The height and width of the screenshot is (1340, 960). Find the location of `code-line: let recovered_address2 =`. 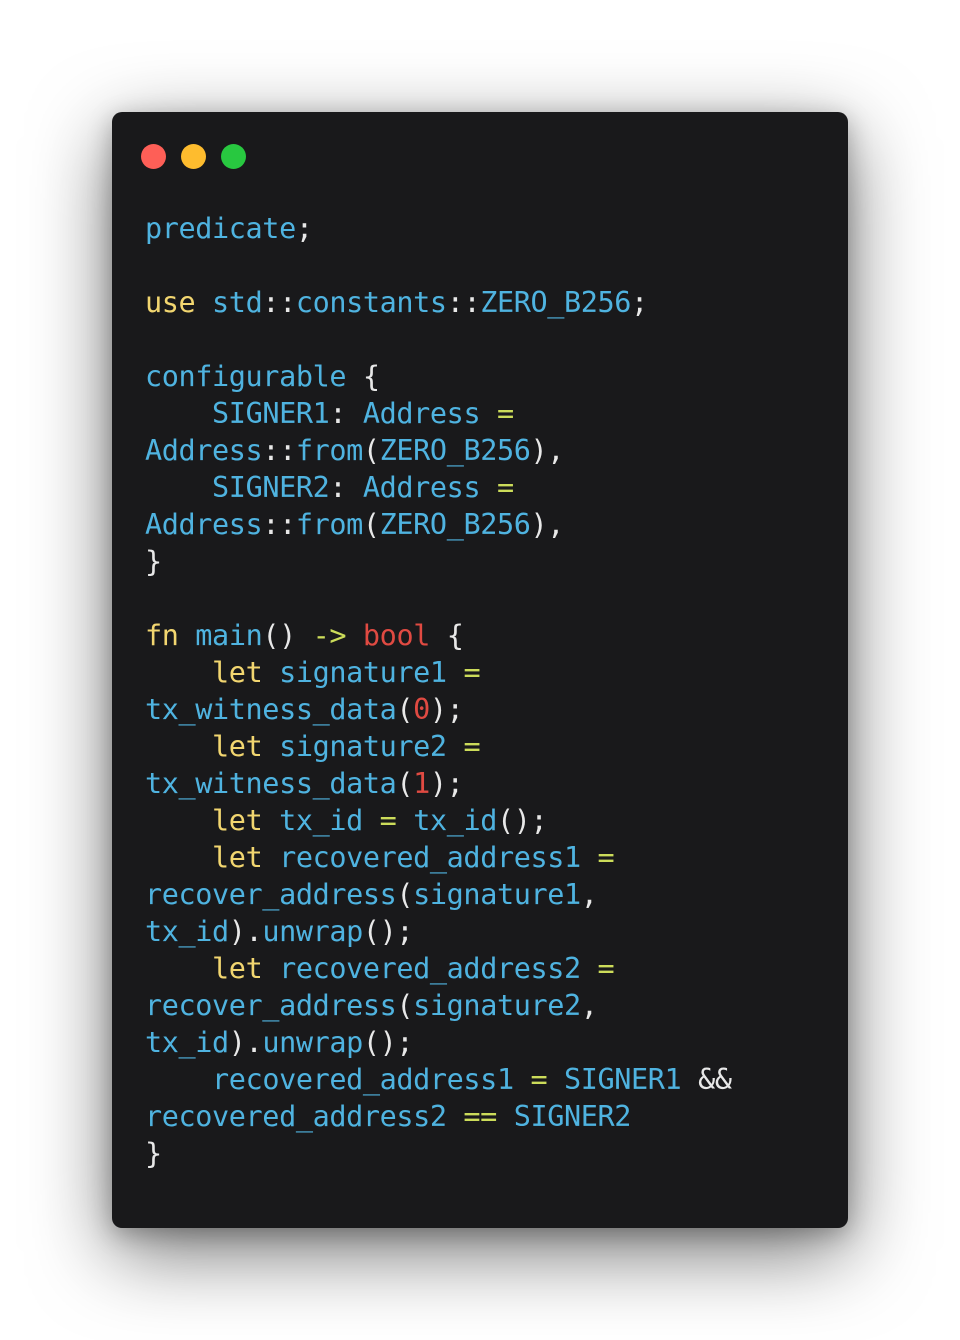

code-line: let recovered_address2 = is located at coordinates (490, 968).